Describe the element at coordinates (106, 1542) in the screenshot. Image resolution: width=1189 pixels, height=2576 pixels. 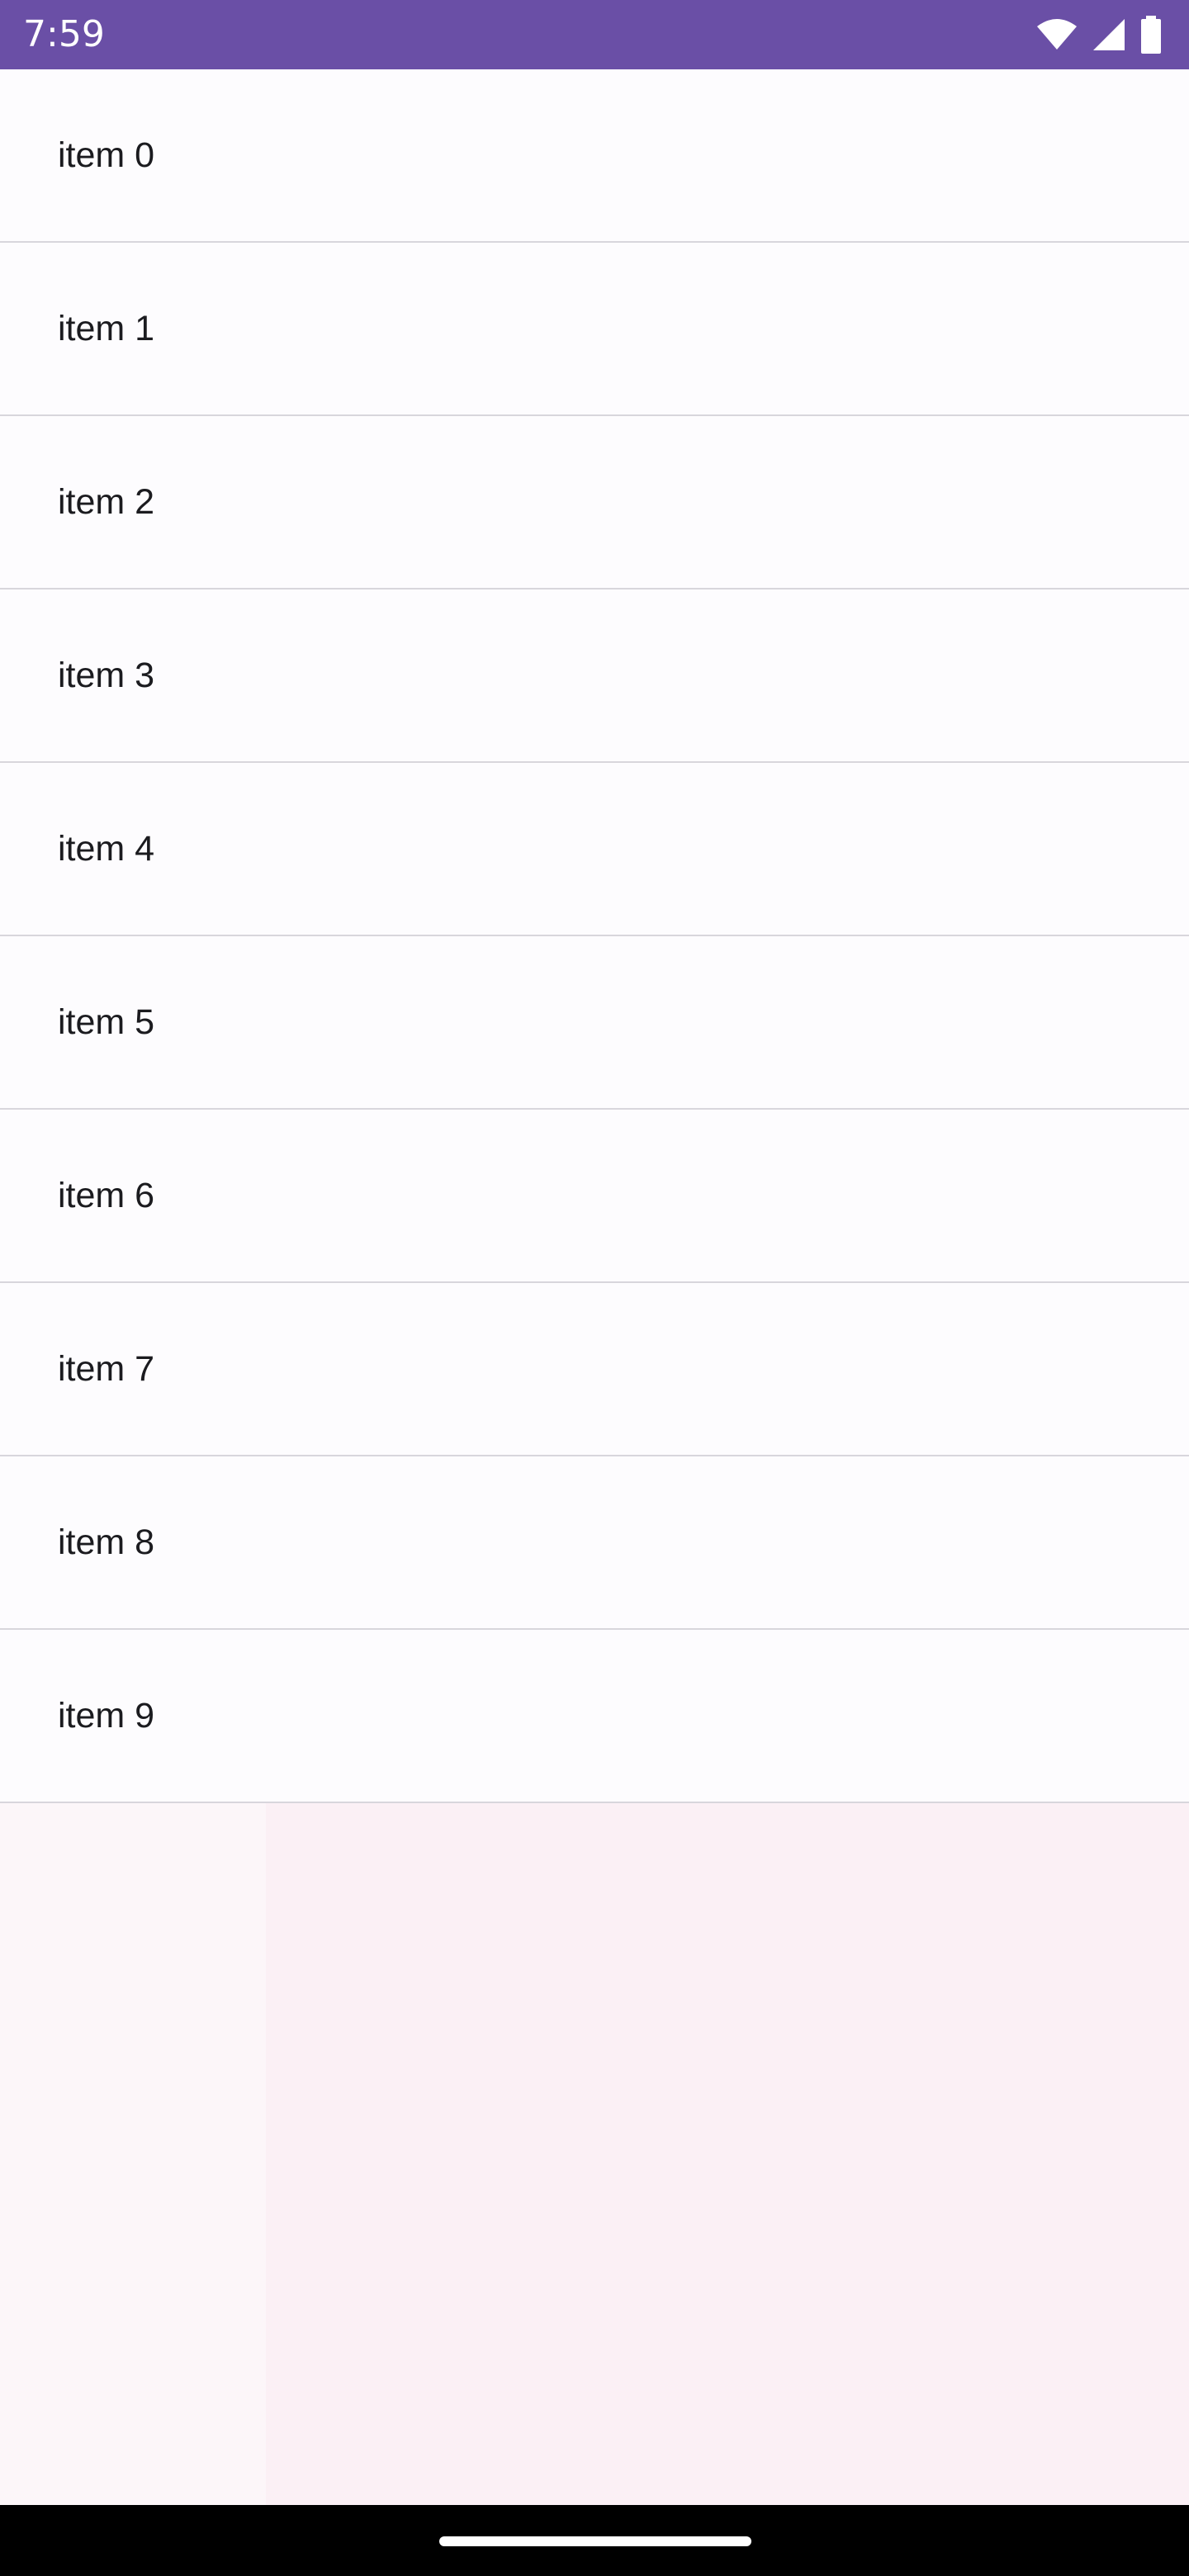
I see `list-item-label: item 8` at that location.